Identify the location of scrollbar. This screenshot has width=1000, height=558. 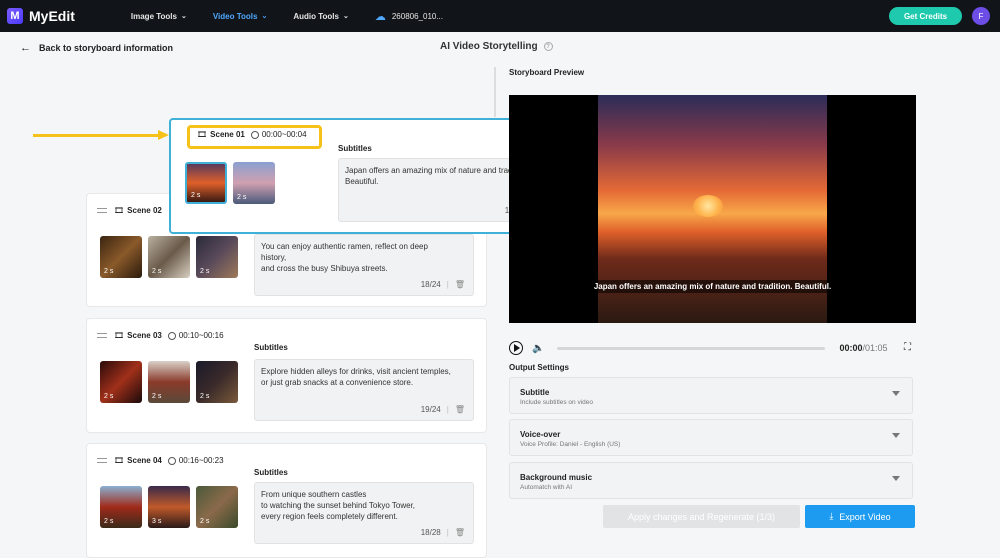
(495, 92).